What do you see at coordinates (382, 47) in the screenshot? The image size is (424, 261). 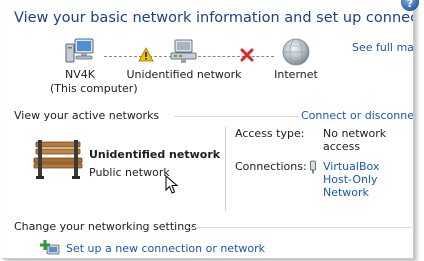 I see `see-full-map-link: See full map` at bounding box center [382, 47].